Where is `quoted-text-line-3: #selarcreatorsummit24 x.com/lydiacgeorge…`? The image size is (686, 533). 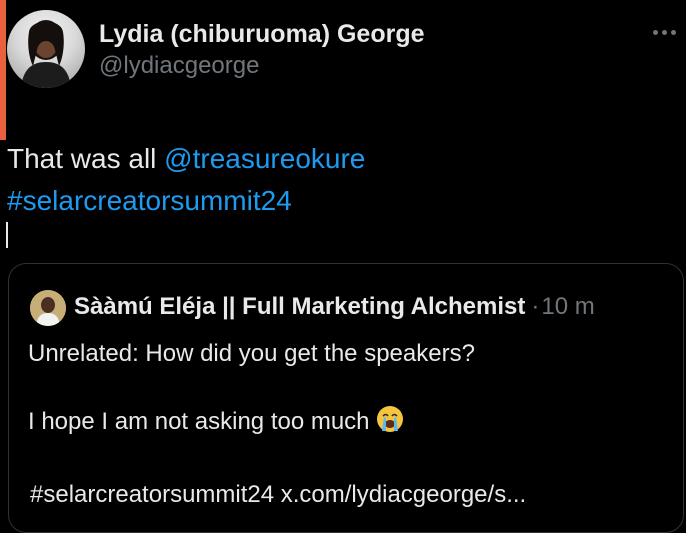 quoted-text-line-3: #selarcreatorsummit24 x.com/lydiacgeorge… is located at coordinates (278, 495).